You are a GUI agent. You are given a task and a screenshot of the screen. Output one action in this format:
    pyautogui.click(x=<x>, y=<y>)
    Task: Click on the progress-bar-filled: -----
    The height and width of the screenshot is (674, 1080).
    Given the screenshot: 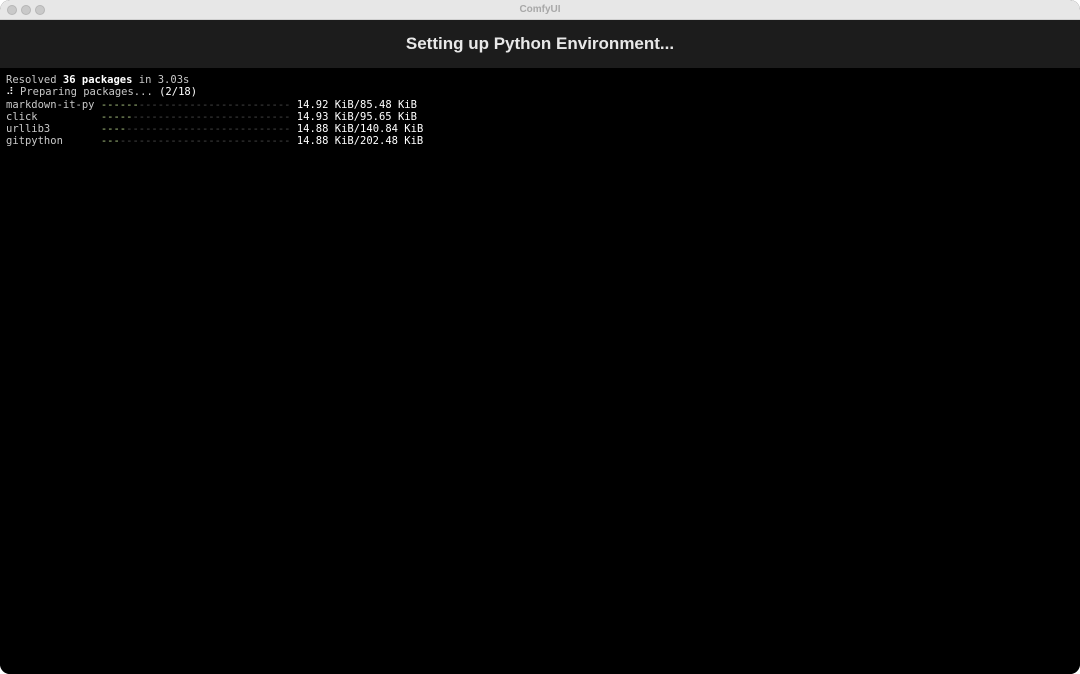 What is the action you would take?
    pyautogui.click(x=116, y=116)
    